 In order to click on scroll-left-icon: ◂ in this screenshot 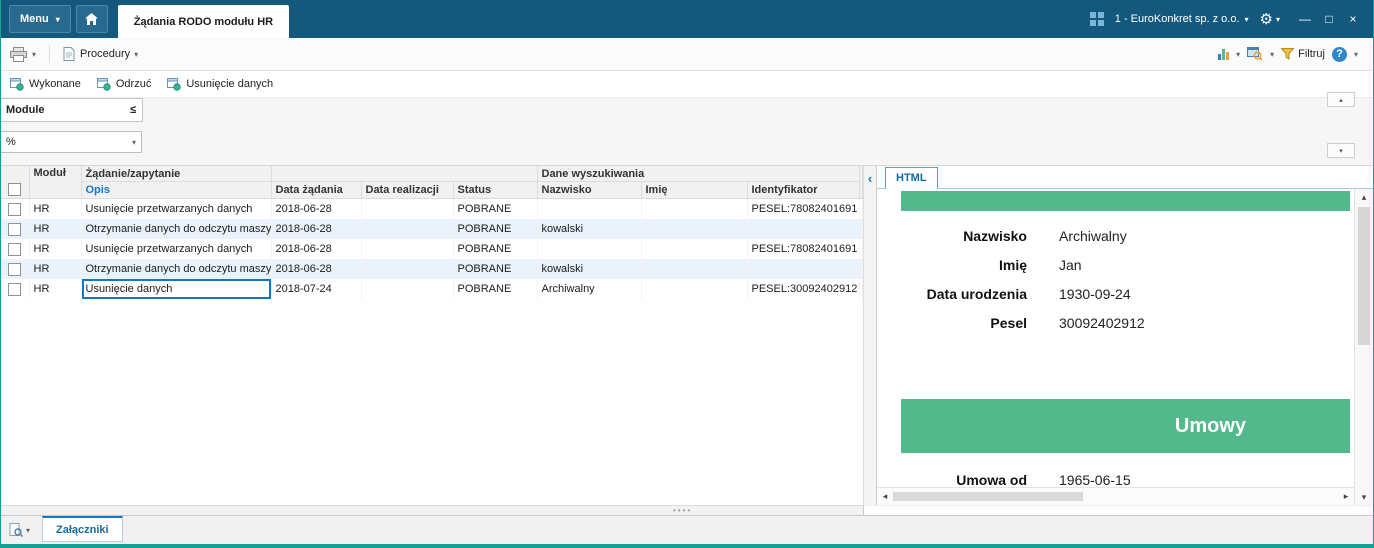, I will do `click(885, 496)`.